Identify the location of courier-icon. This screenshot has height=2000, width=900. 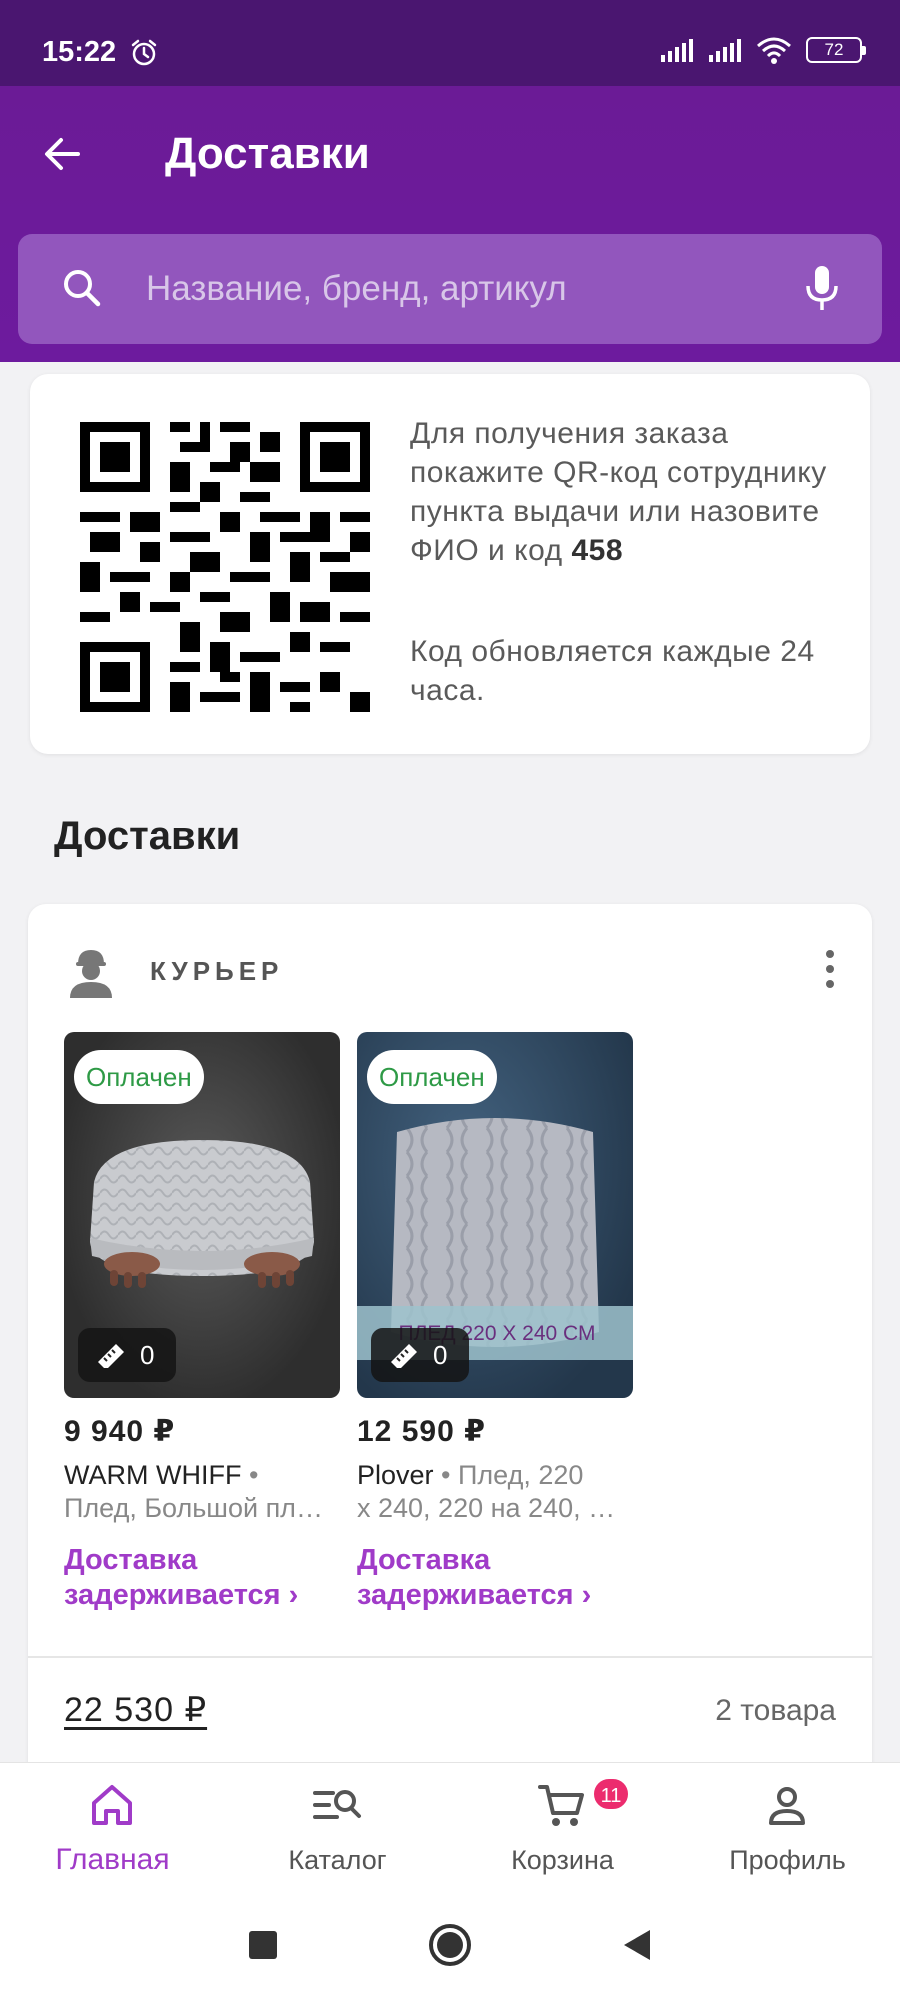
(91, 974).